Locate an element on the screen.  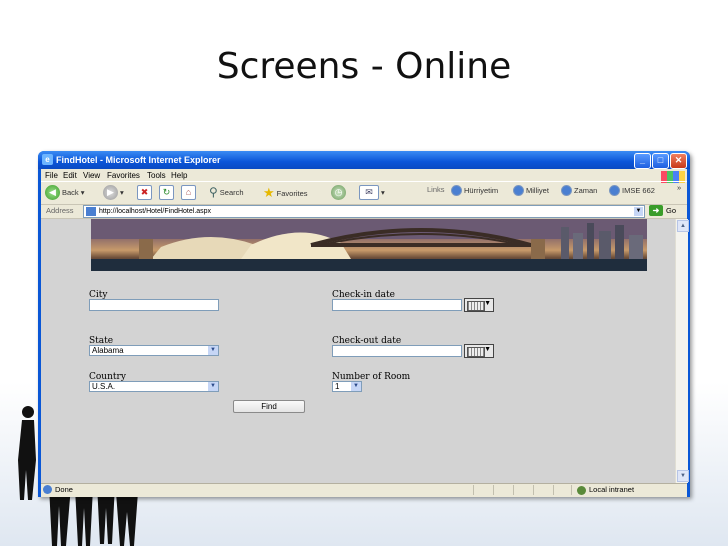
close-button: ✕ is located at coordinates (678, 161).